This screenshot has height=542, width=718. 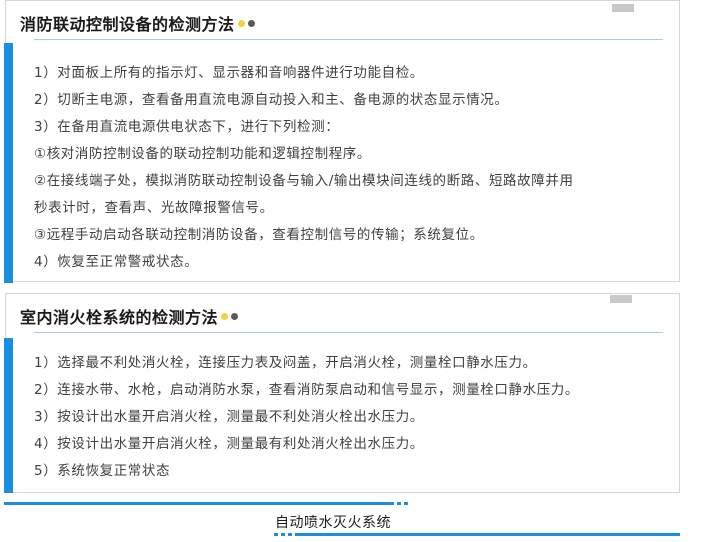 What do you see at coordinates (285, 363) in the screenshot?
I see `list-item: 1）选择最不利处消火栓，连接压力表及闷盖，开启消火栓，测量栓口静水压力。` at bounding box center [285, 363].